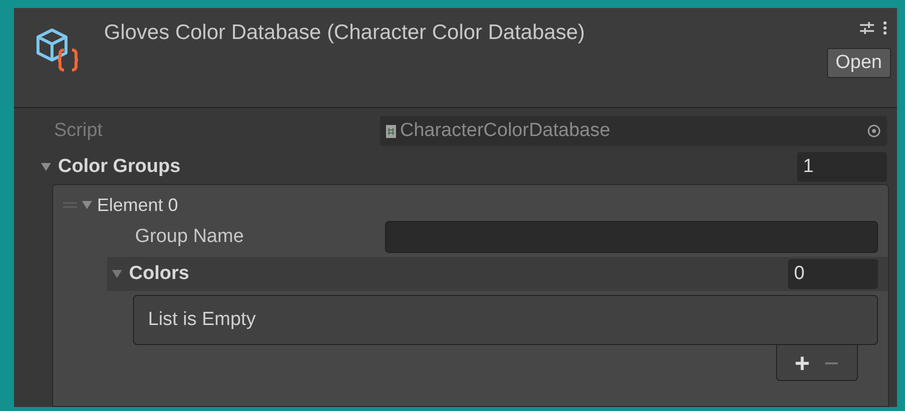  Describe the element at coordinates (190, 236) in the screenshot. I see `field-label: Group Name` at that location.